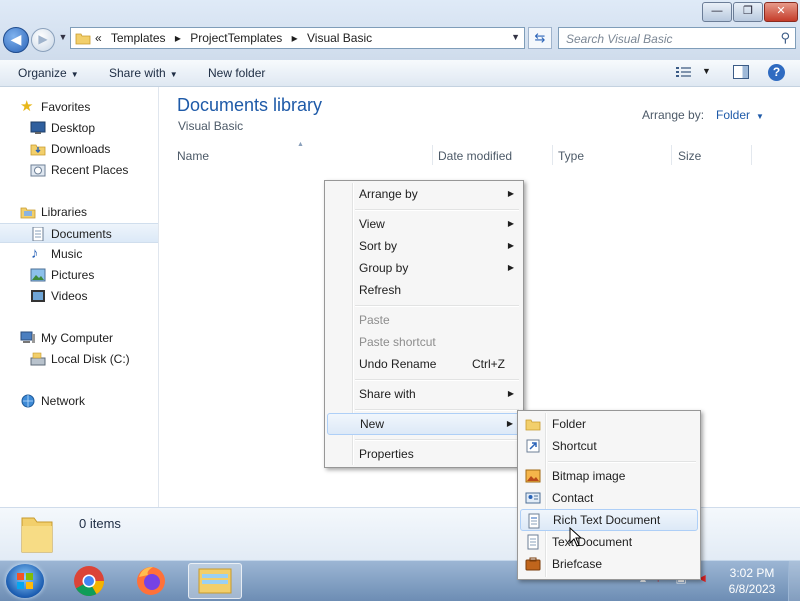  What do you see at coordinates (236, 38) in the screenshot?
I see `breadcrumb-projecttemplates: ProjectTemplates` at bounding box center [236, 38].